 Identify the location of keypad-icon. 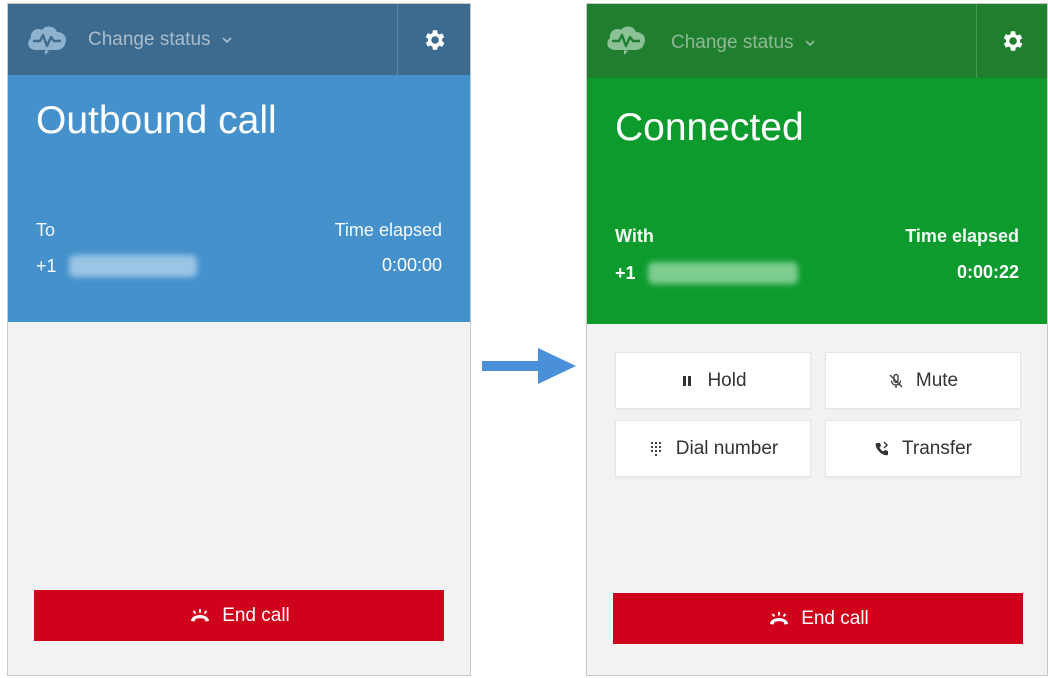
(655, 448).